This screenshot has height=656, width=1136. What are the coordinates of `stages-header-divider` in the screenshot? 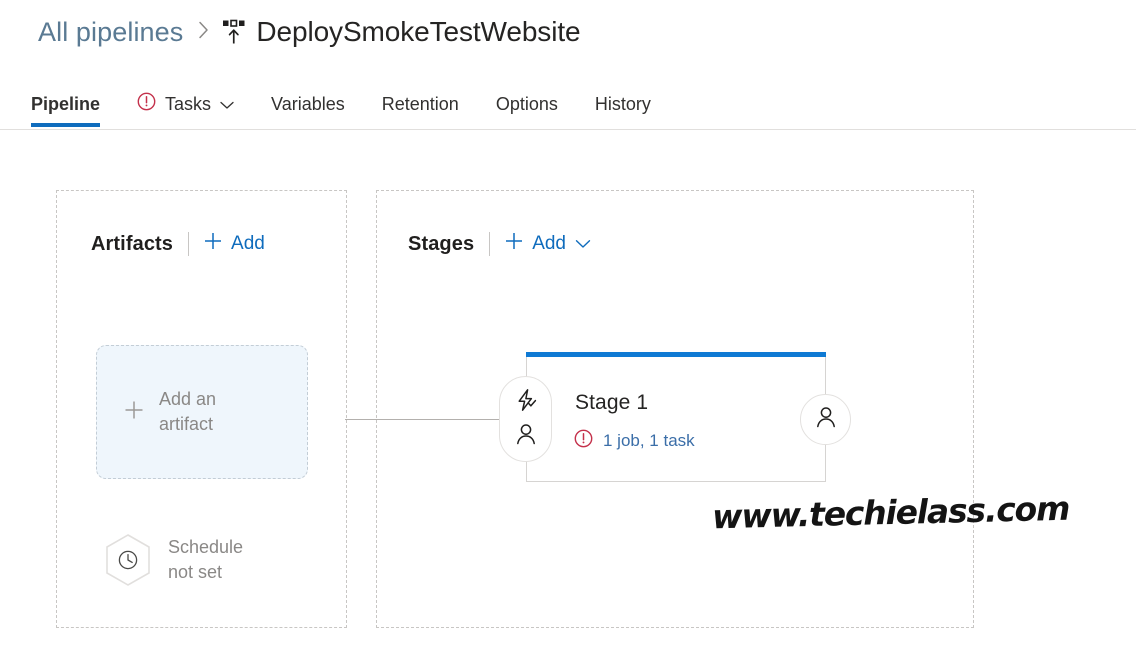 It's located at (490, 244).